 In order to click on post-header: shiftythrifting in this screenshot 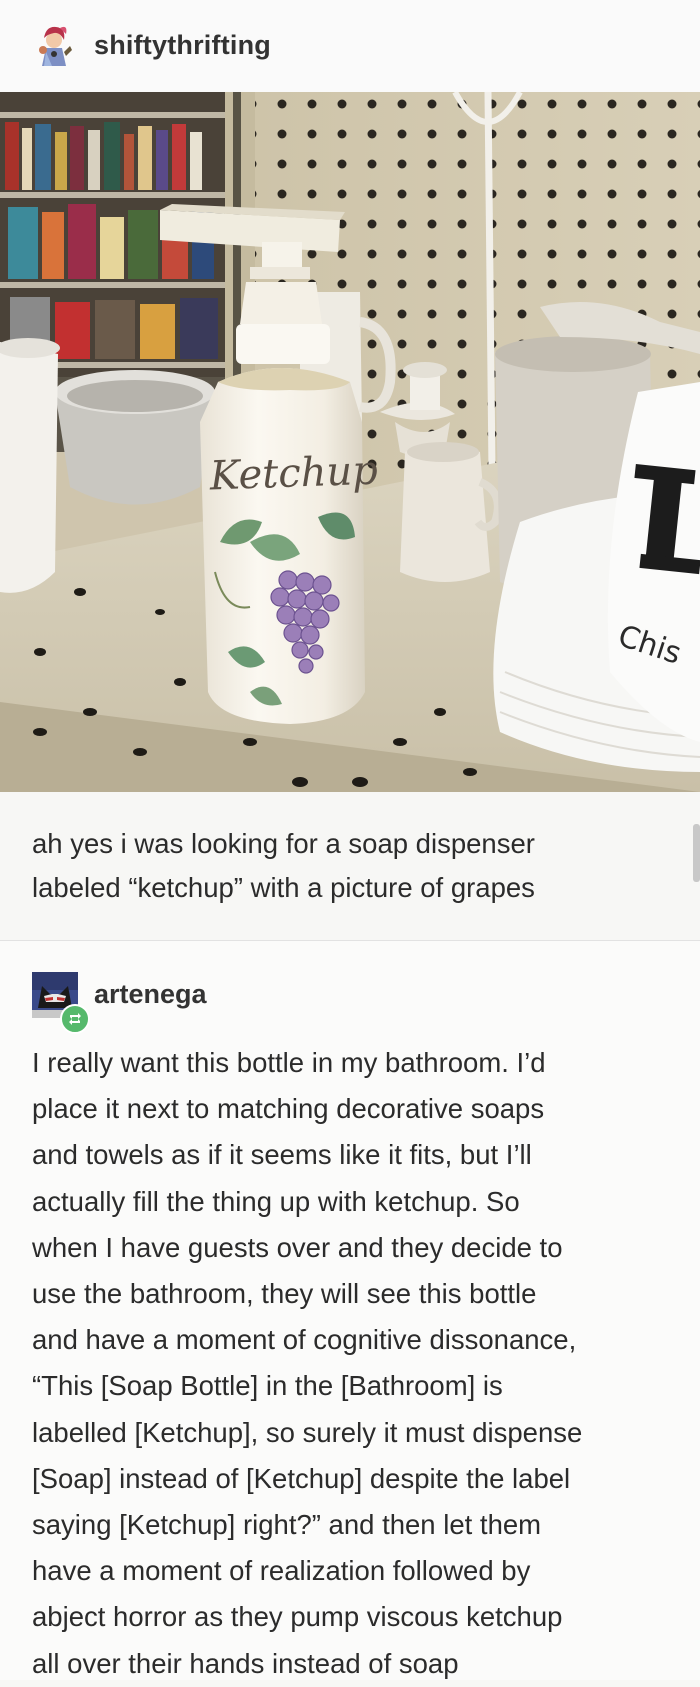, I will do `click(350, 46)`.